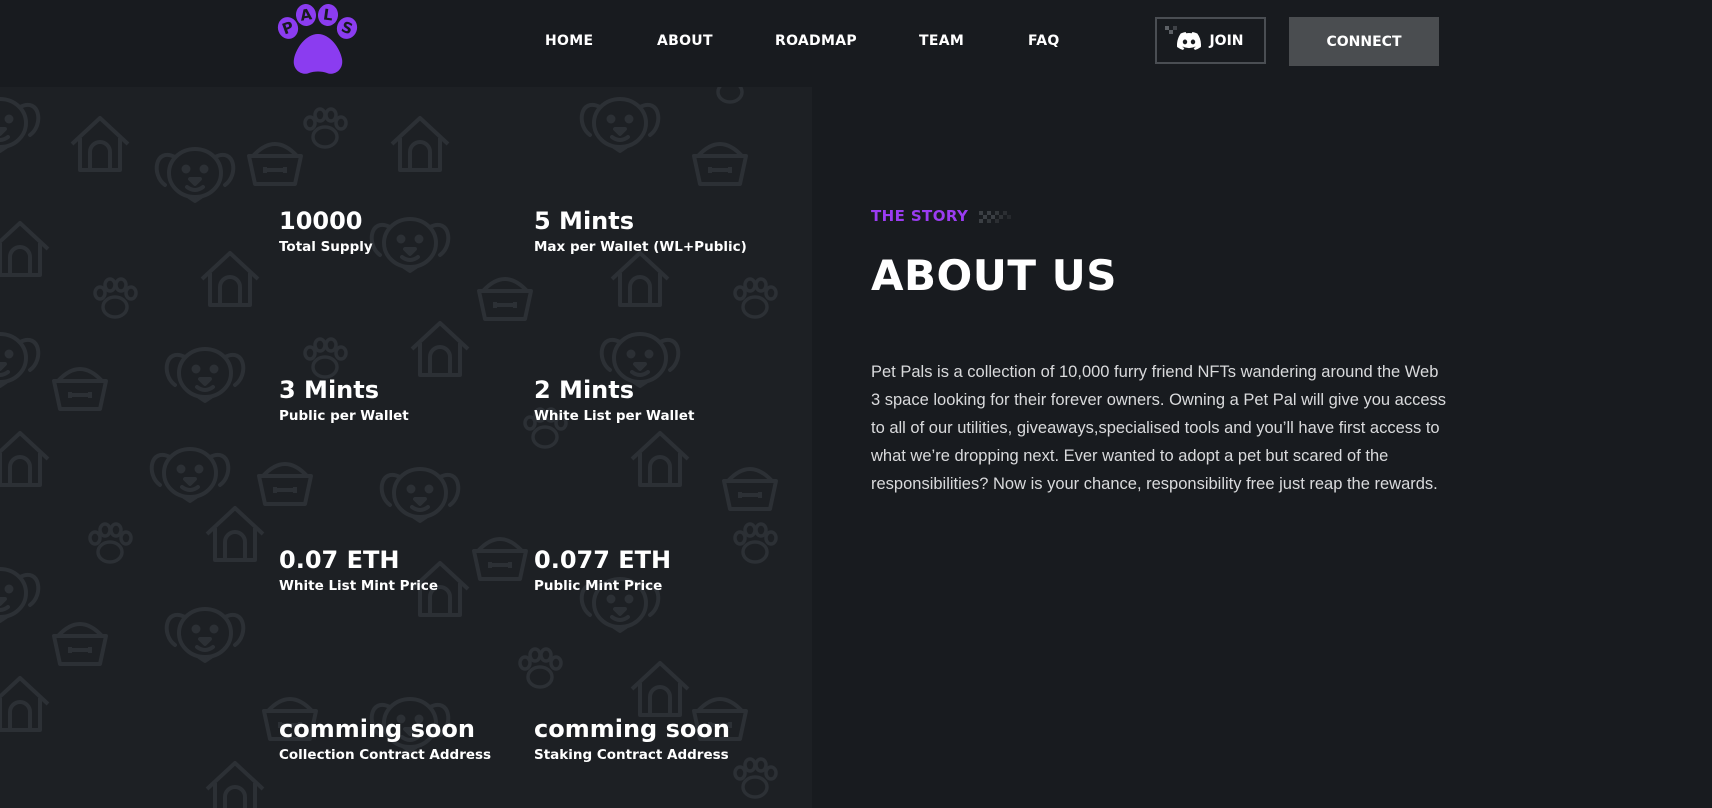 The height and width of the screenshot is (808, 1712). What do you see at coordinates (1189, 40) in the screenshot?
I see `discord-icon` at bounding box center [1189, 40].